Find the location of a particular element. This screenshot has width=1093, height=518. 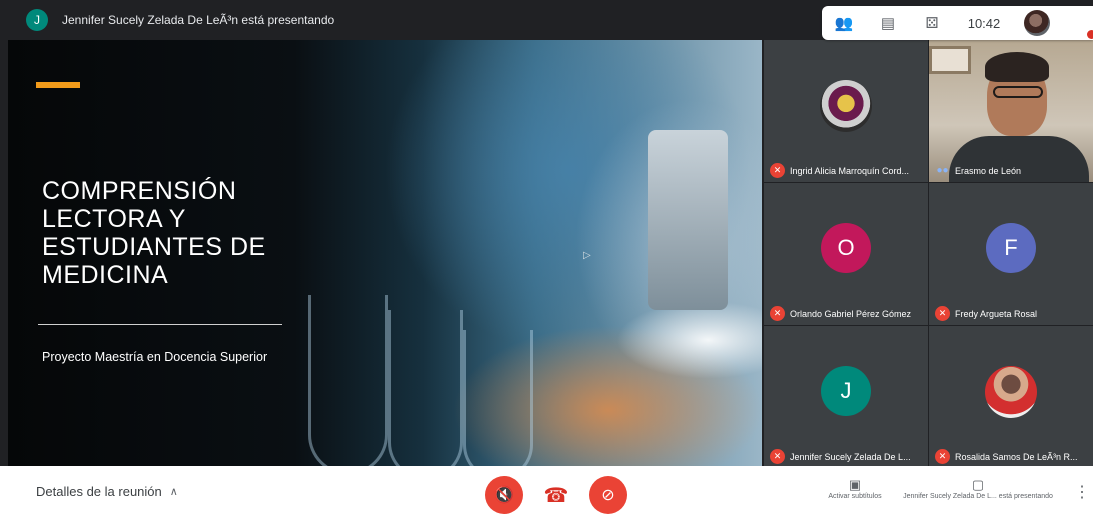

hang-up-icon: ☎ is located at coordinates (556, 495).